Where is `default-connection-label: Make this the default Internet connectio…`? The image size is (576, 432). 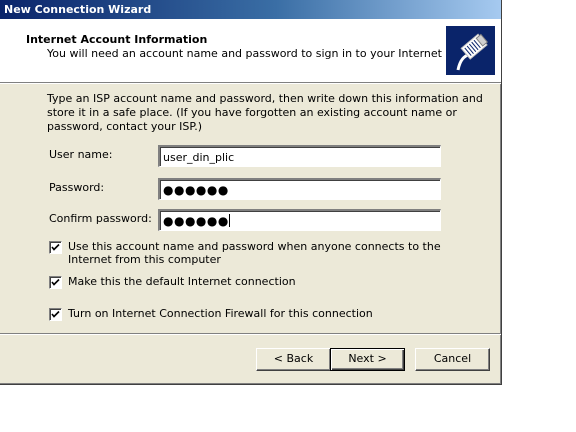 default-connection-label: Make this the default Internet connectio… is located at coordinates (268, 281).